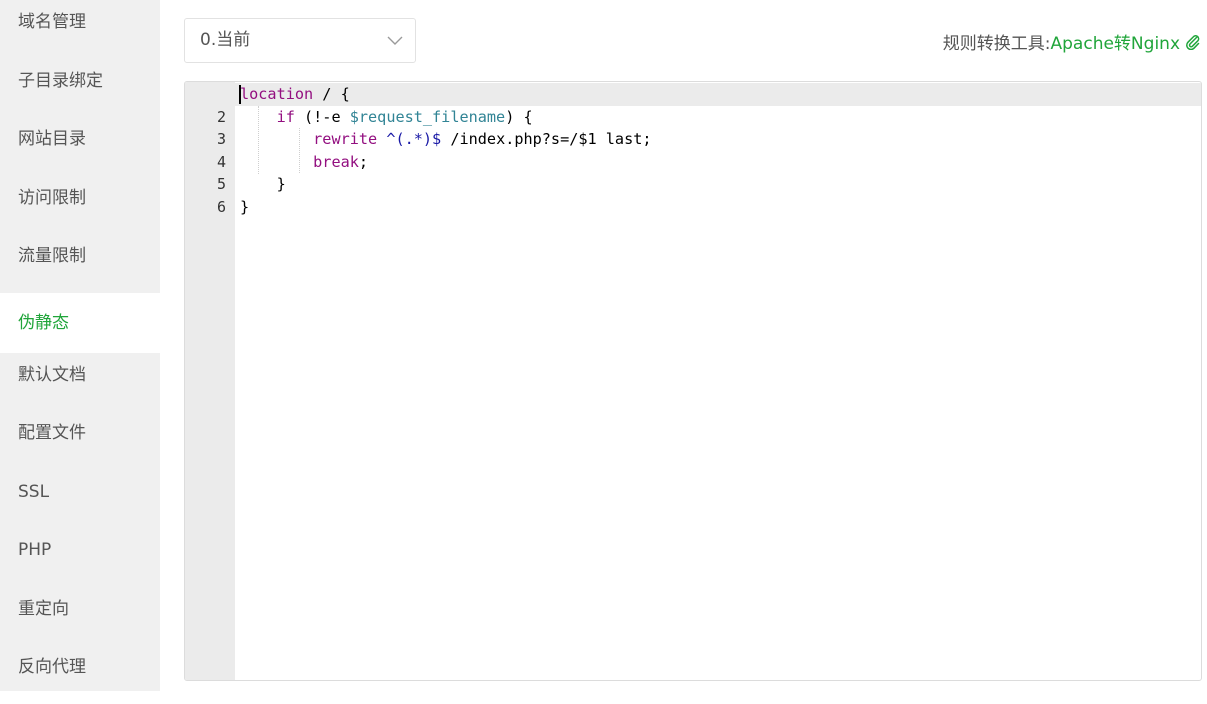  I want to click on sidebar-item: 网站目录, so click(80, 146).